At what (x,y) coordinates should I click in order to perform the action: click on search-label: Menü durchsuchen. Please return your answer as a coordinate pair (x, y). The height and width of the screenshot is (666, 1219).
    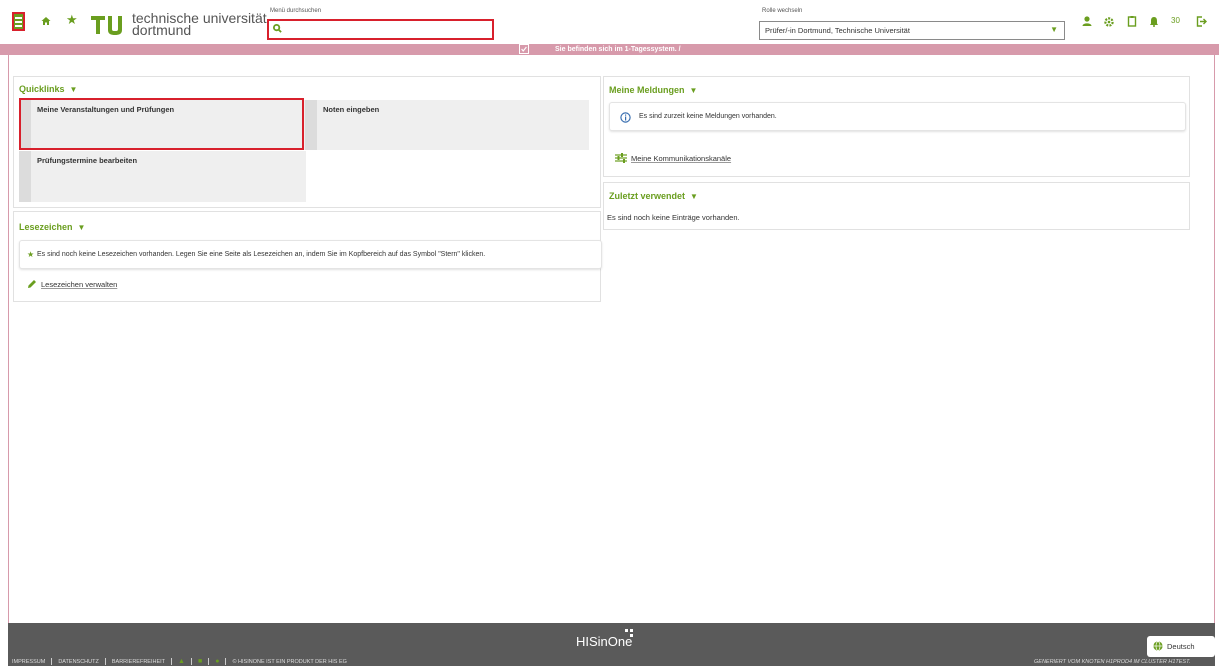
    Looking at the image, I should click on (296, 11).